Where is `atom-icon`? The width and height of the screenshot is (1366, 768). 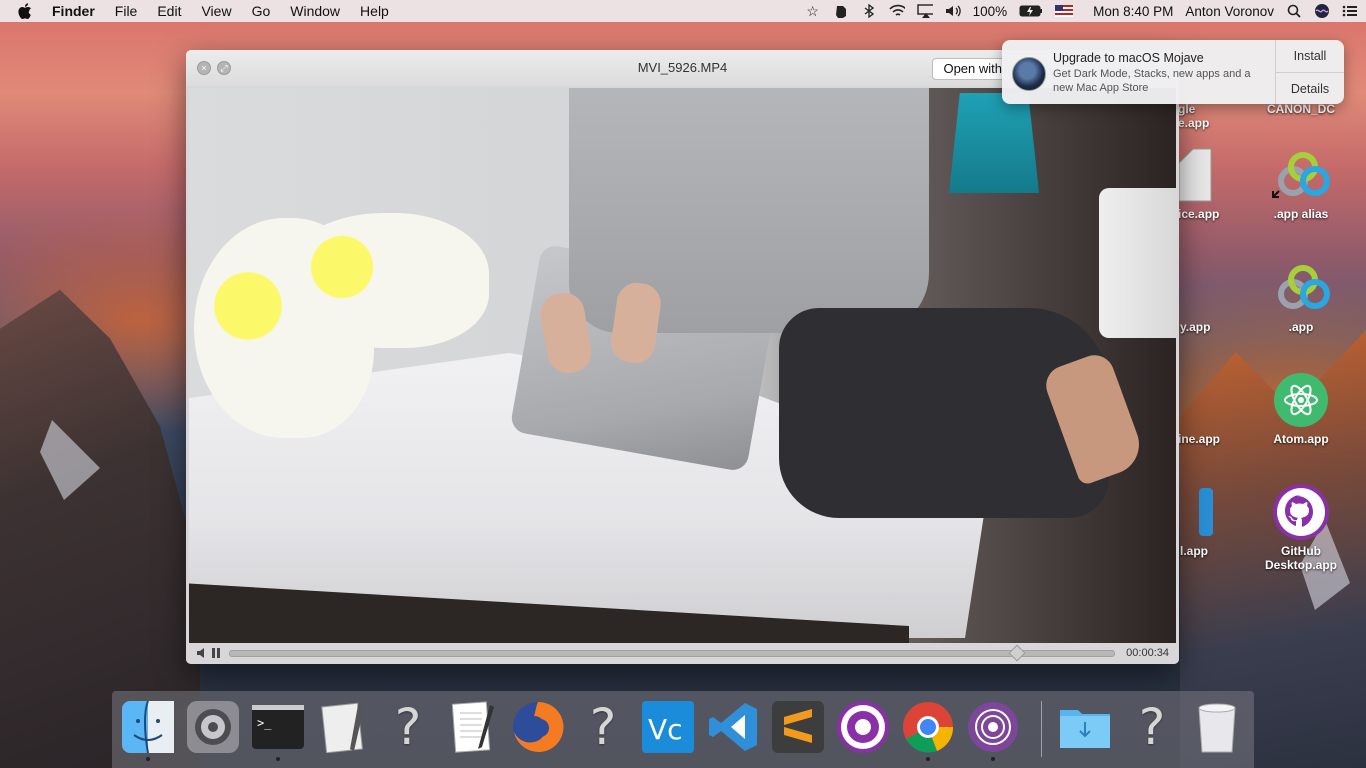 atom-icon is located at coordinates (1301, 400).